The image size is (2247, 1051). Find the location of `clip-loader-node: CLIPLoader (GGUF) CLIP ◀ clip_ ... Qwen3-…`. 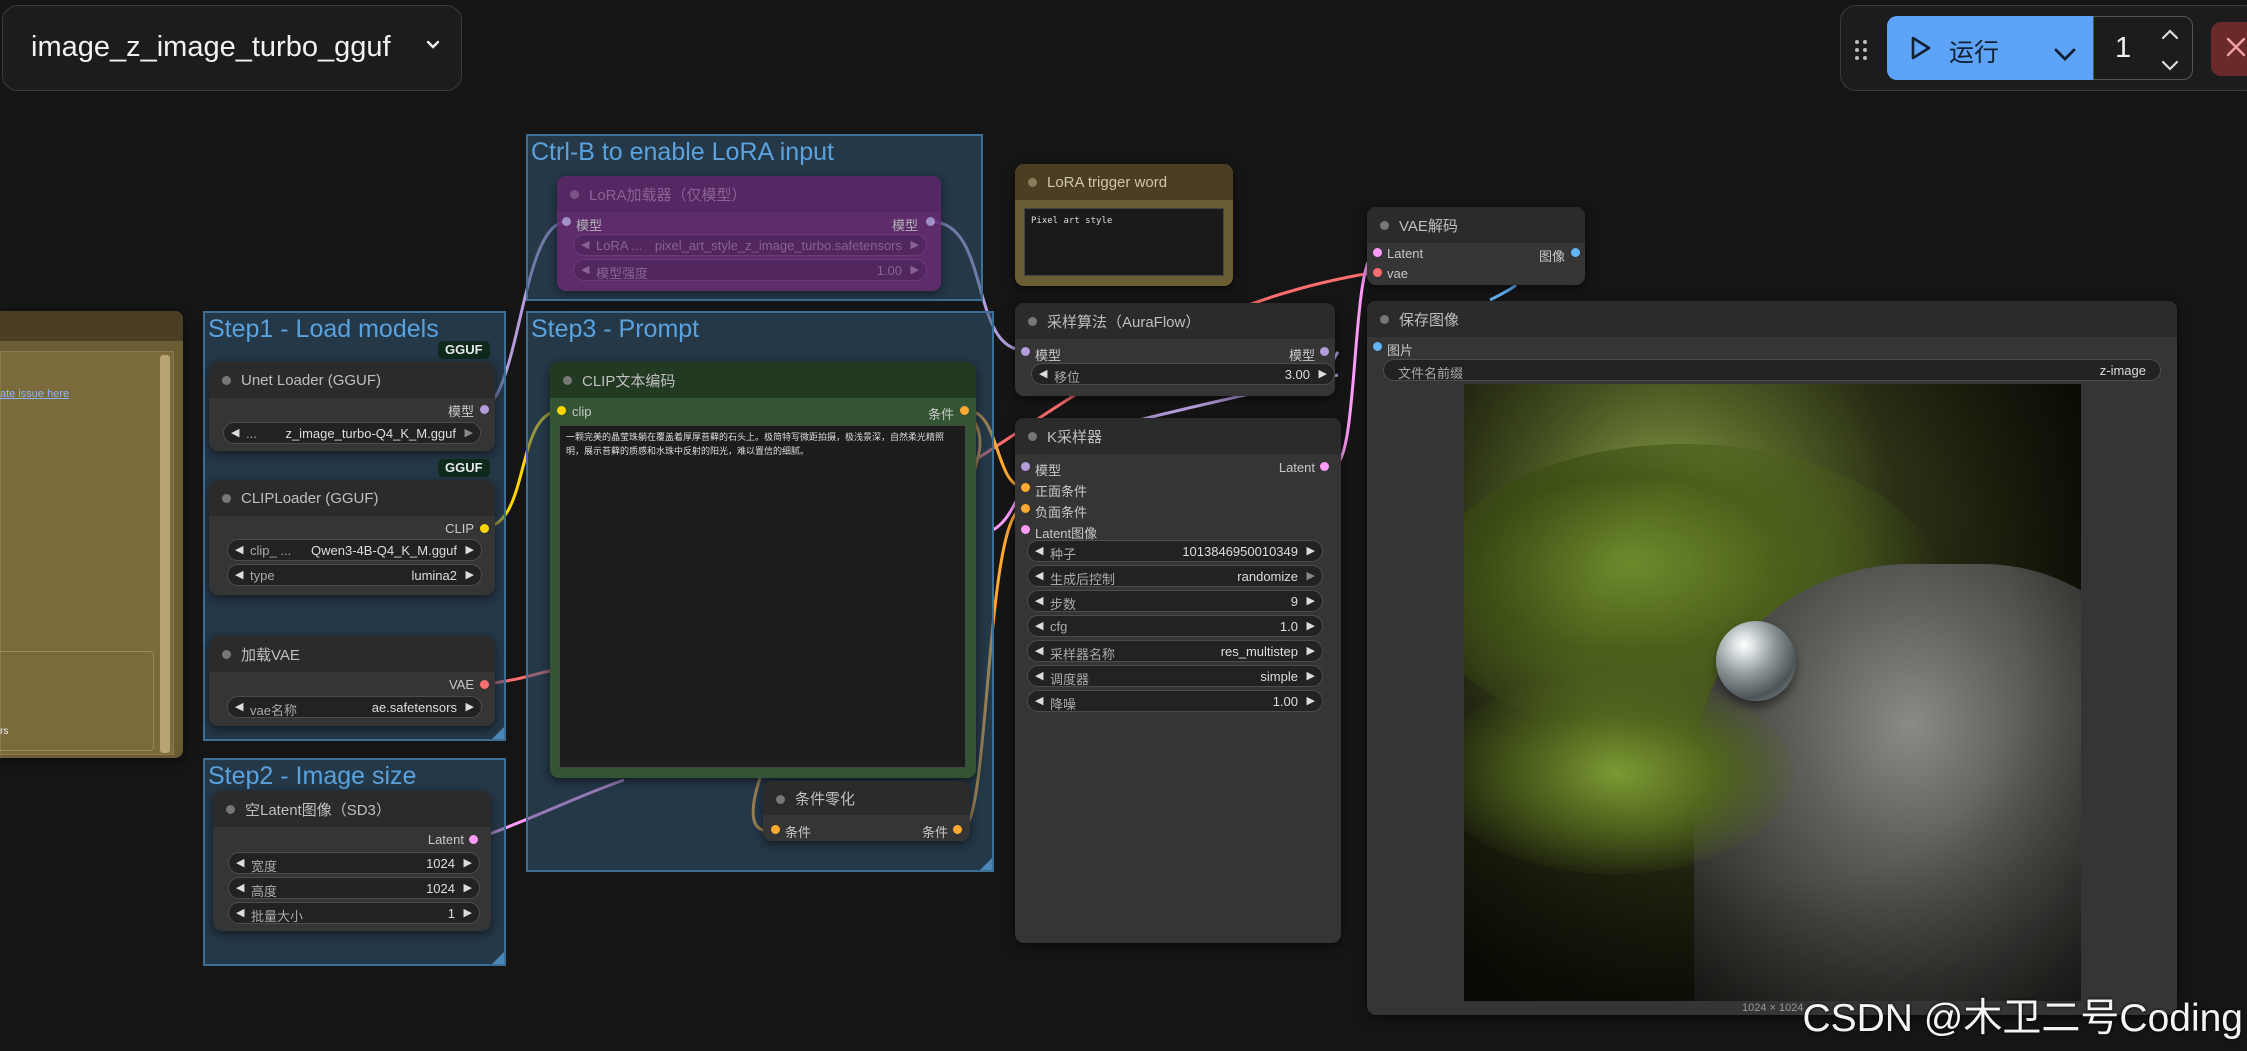

clip-loader-node: CLIPLoader (GGUF) CLIP ◀ clip_ ... Qwen3-… is located at coordinates (352, 537).